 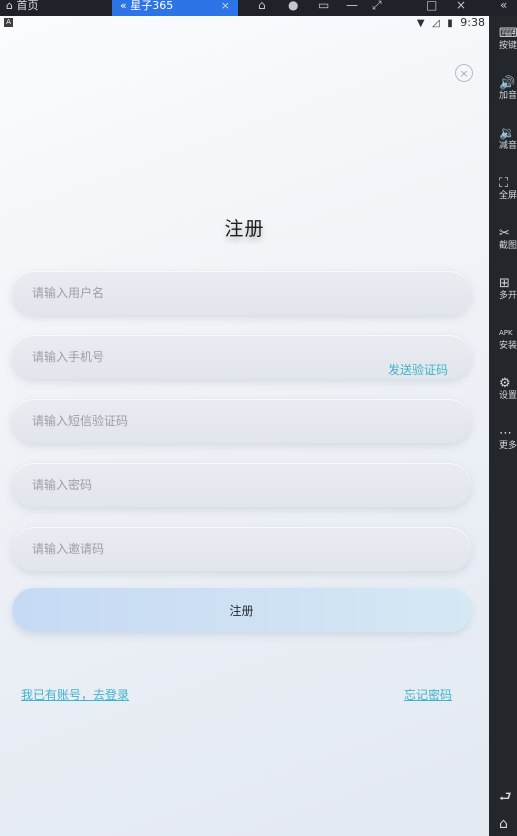 I want to click on android-status-bar: A ▼ ◿ ▮ 9:38, so click(x=244, y=23).